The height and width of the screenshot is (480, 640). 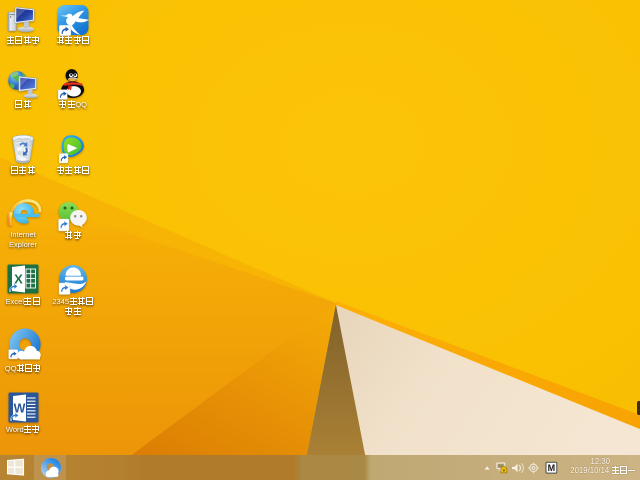 What do you see at coordinates (18, 279) in the screenshot?
I see `svg-text: X` at bounding box center [18, 279].